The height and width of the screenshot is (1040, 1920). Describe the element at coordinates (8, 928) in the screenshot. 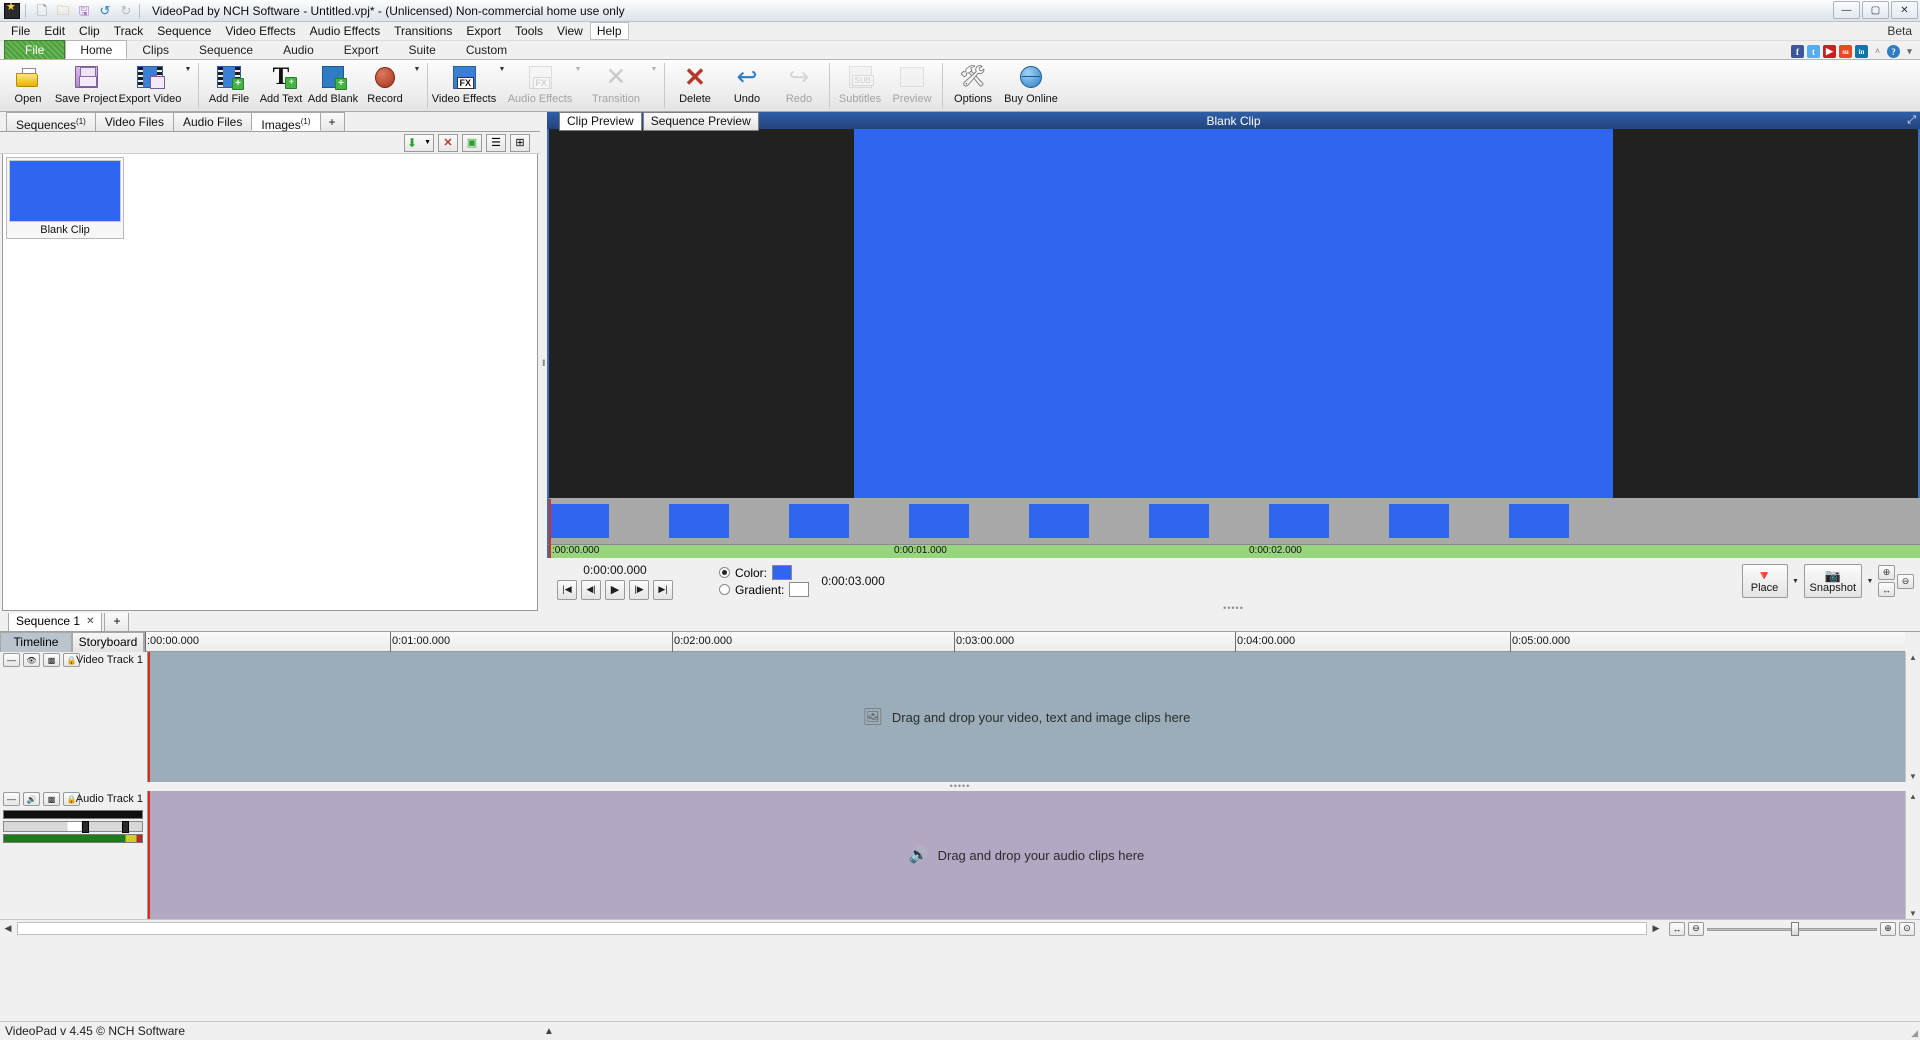

I see `scroll-left-icon: ◀` at that location.